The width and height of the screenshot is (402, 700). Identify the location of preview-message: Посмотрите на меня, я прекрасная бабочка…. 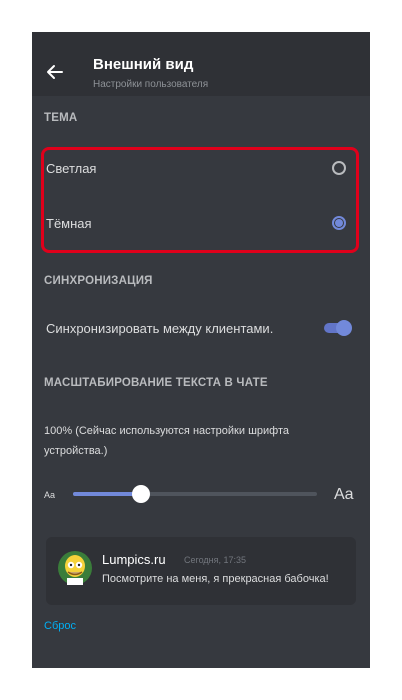
(215, 579).